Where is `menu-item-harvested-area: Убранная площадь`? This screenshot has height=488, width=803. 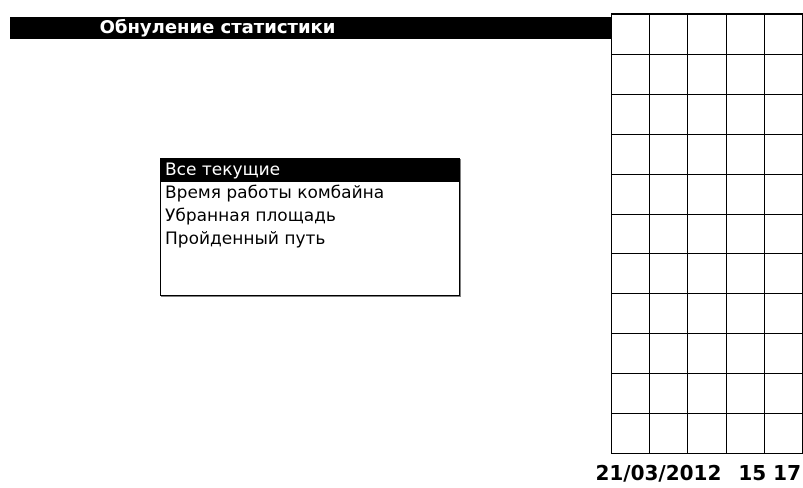
menu-item-harvested-area: Убранная площадь is located at coordinates (310, 216).